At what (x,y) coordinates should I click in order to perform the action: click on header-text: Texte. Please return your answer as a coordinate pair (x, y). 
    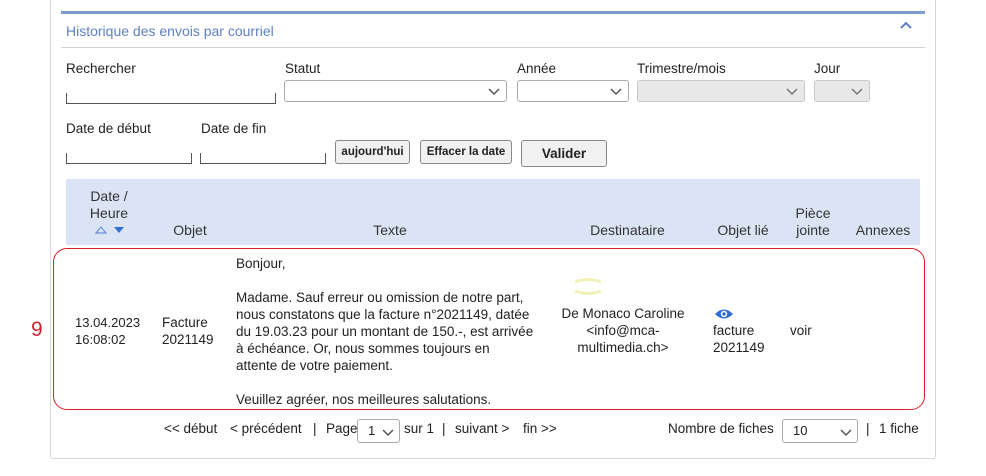
    Looking at the image, I should click on (390, 230).